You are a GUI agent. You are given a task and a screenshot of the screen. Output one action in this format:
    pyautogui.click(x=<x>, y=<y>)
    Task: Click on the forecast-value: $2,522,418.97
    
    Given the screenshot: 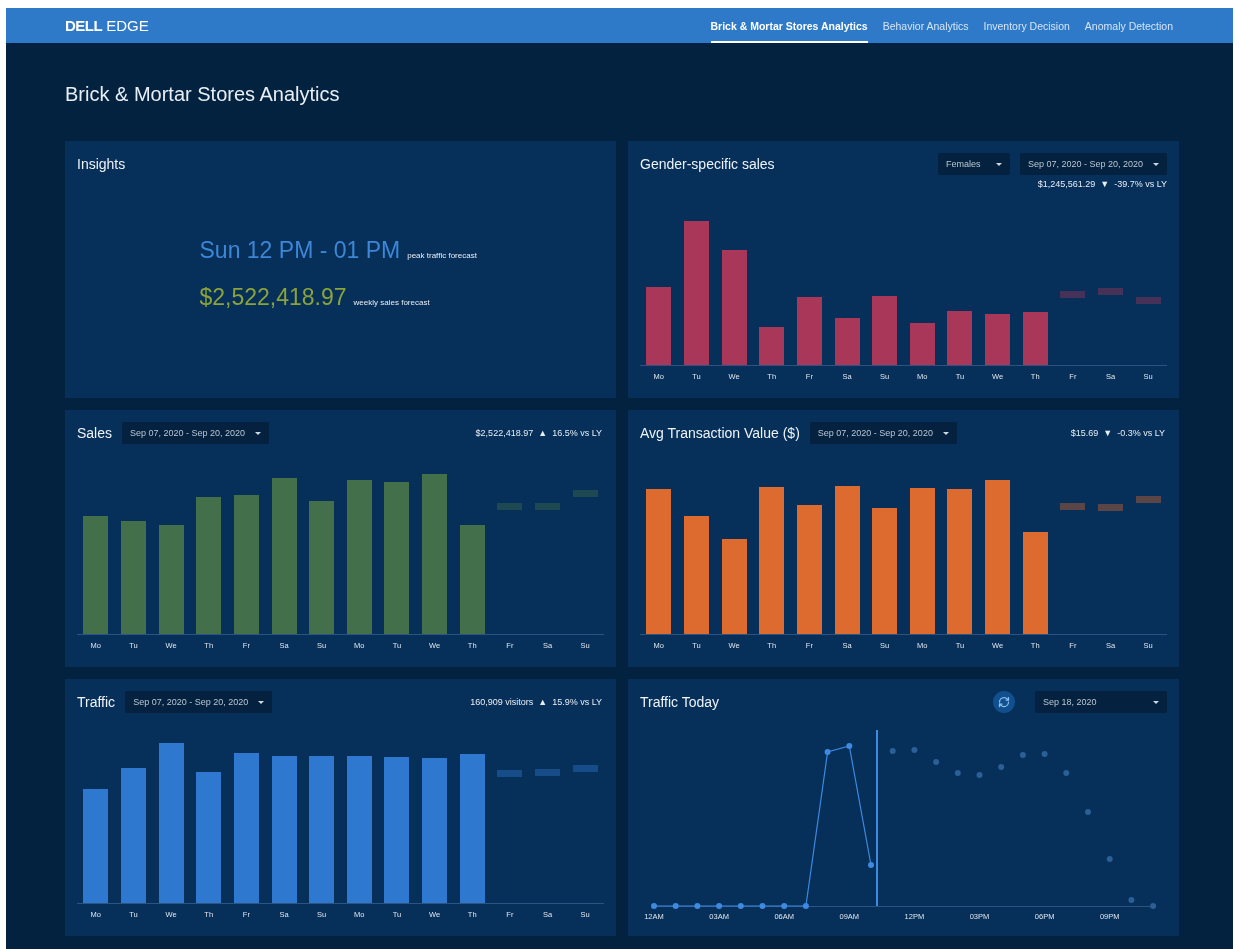 What is the action you would take?
    pyautogui.click(x=273, y=297)
    